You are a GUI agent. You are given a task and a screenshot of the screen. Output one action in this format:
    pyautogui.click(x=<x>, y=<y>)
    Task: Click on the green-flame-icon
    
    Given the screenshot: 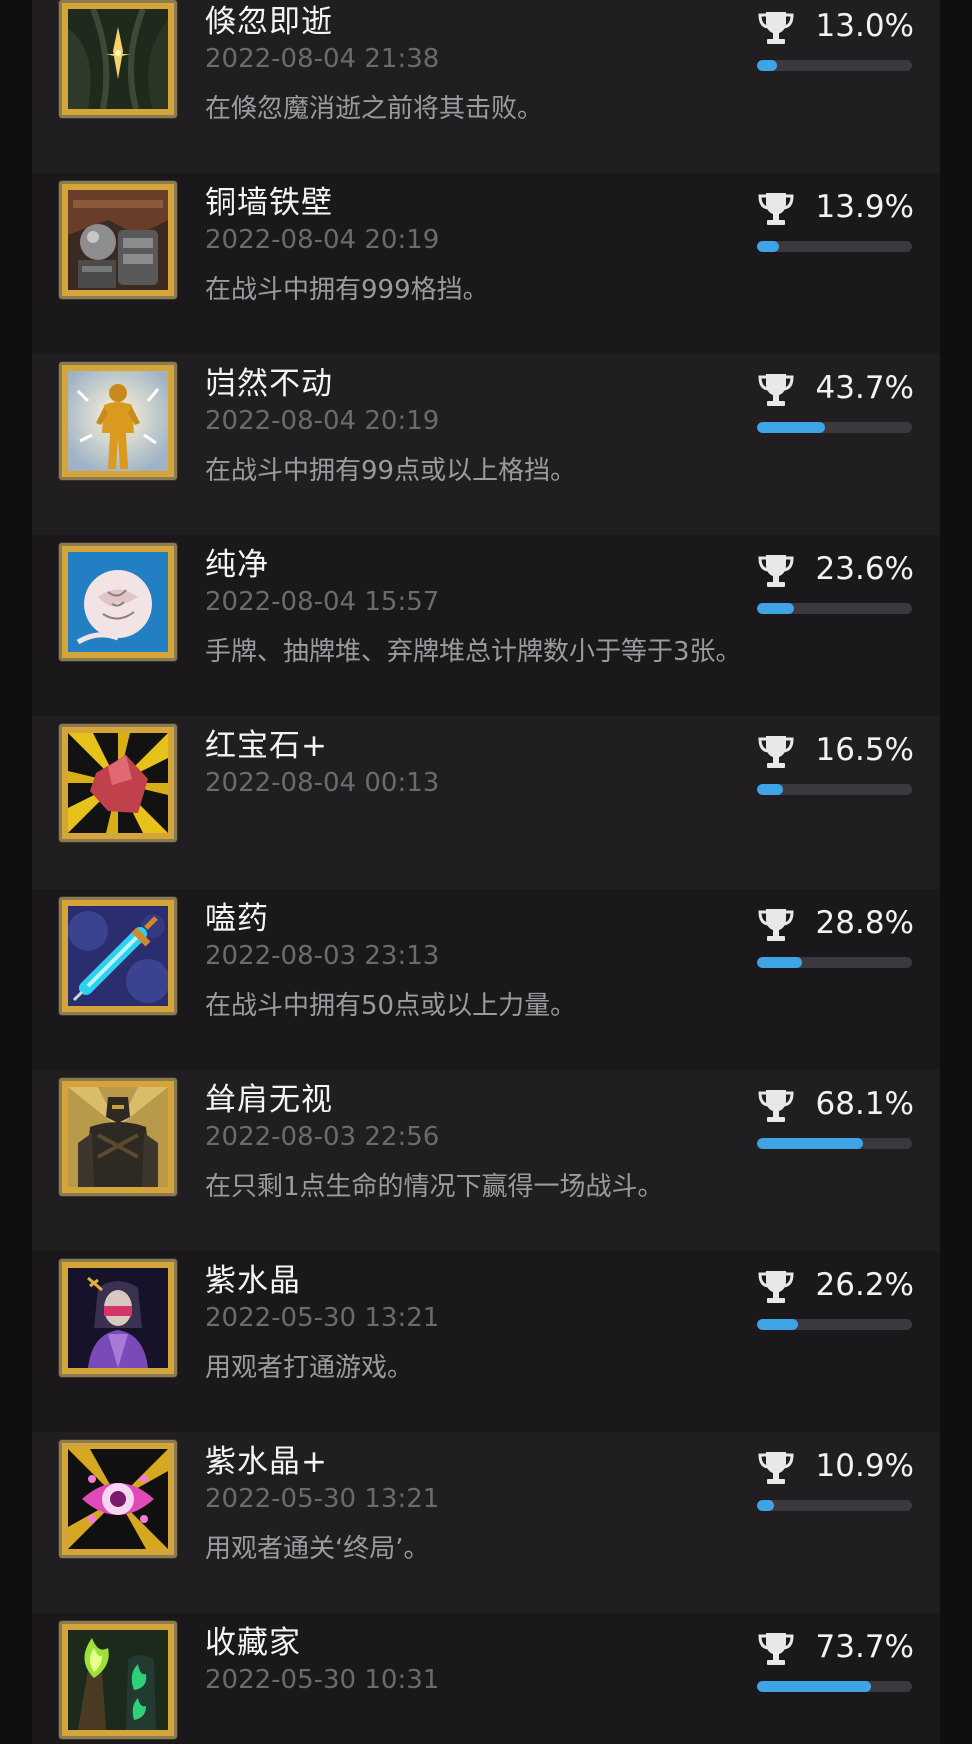 What is the action you would take?
    pyautogui.click(x=118, y=1680)
    